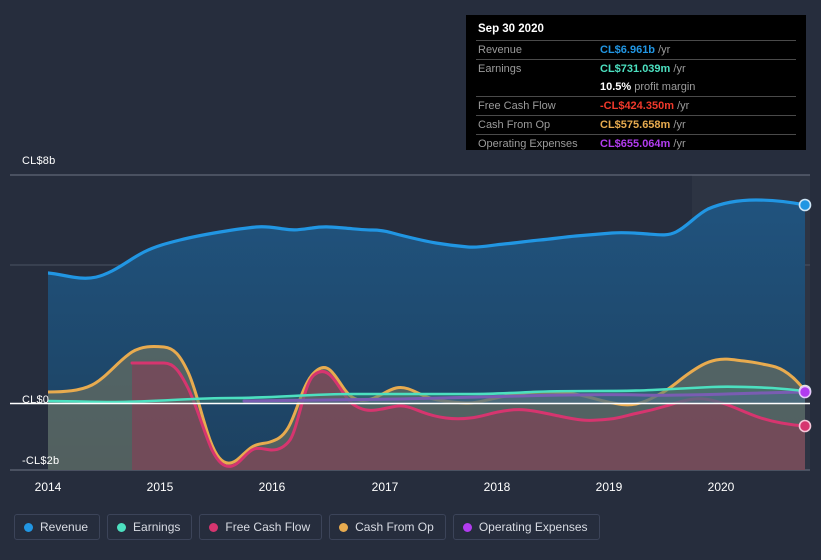  I want to click on tooltip-unit-operating-expenses: /yr, so click(679, 144).